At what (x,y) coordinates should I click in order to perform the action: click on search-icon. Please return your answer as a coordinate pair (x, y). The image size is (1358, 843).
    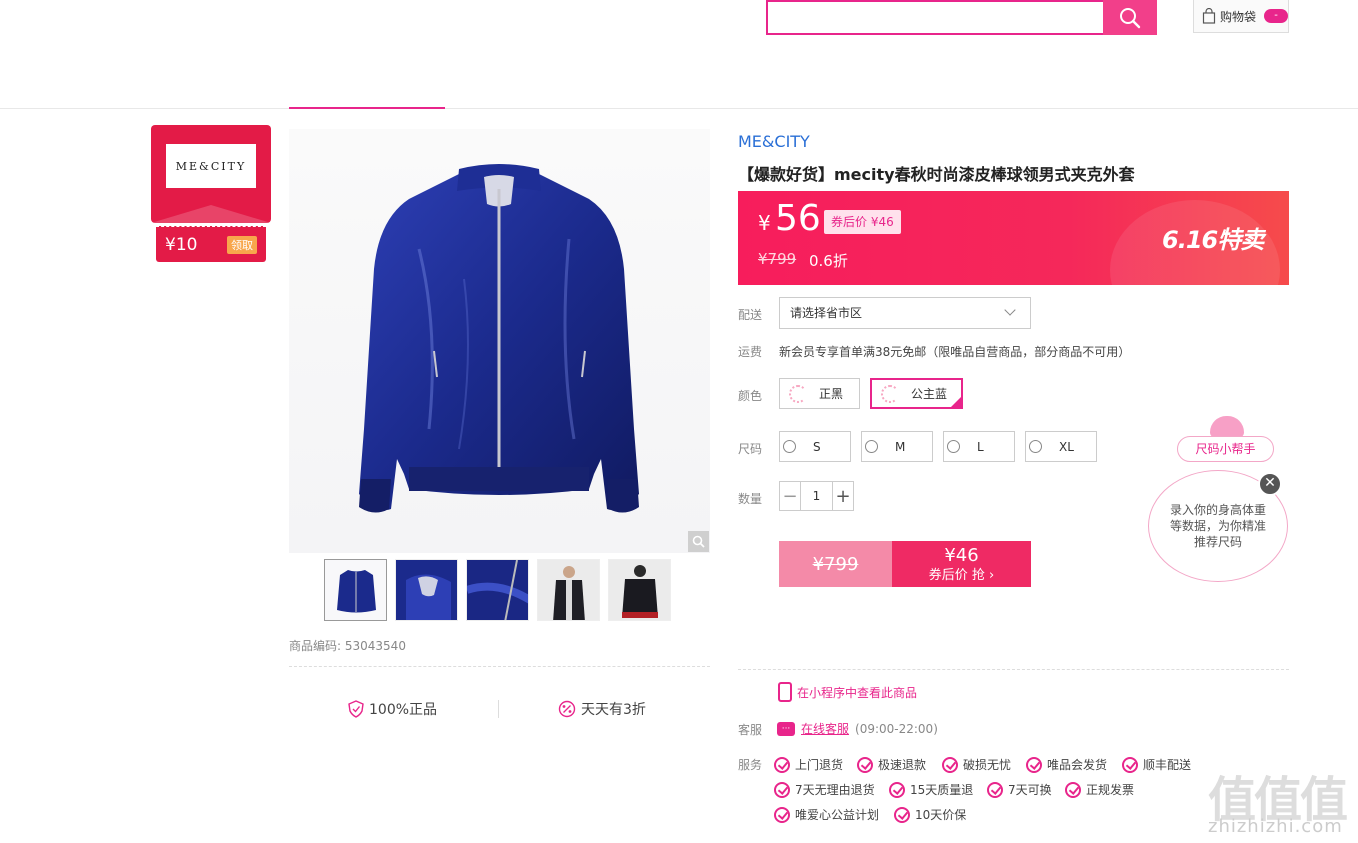
    Looking at the image, I should click on (1130, 17).